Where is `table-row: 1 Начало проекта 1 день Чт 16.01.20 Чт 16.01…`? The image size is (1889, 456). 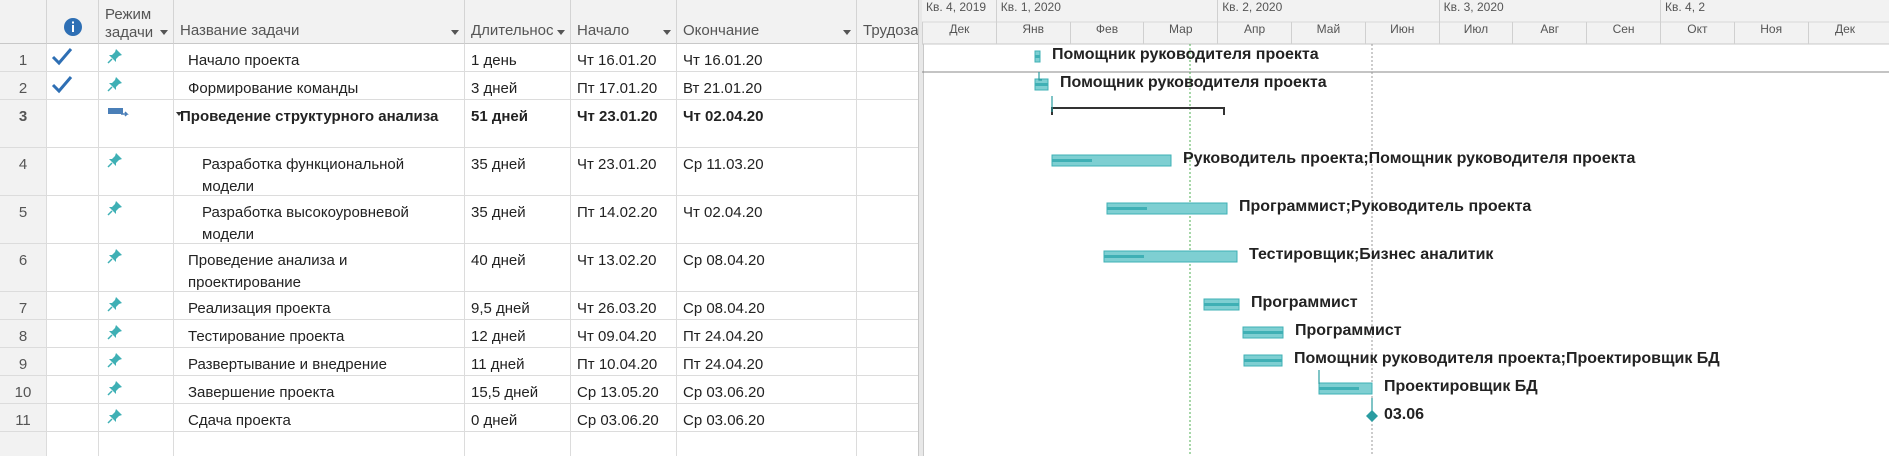 table-row: 1 Начало проекта 1 день Чт 16.01.20 Чт 16.01… is located at coordinates (461, 58).